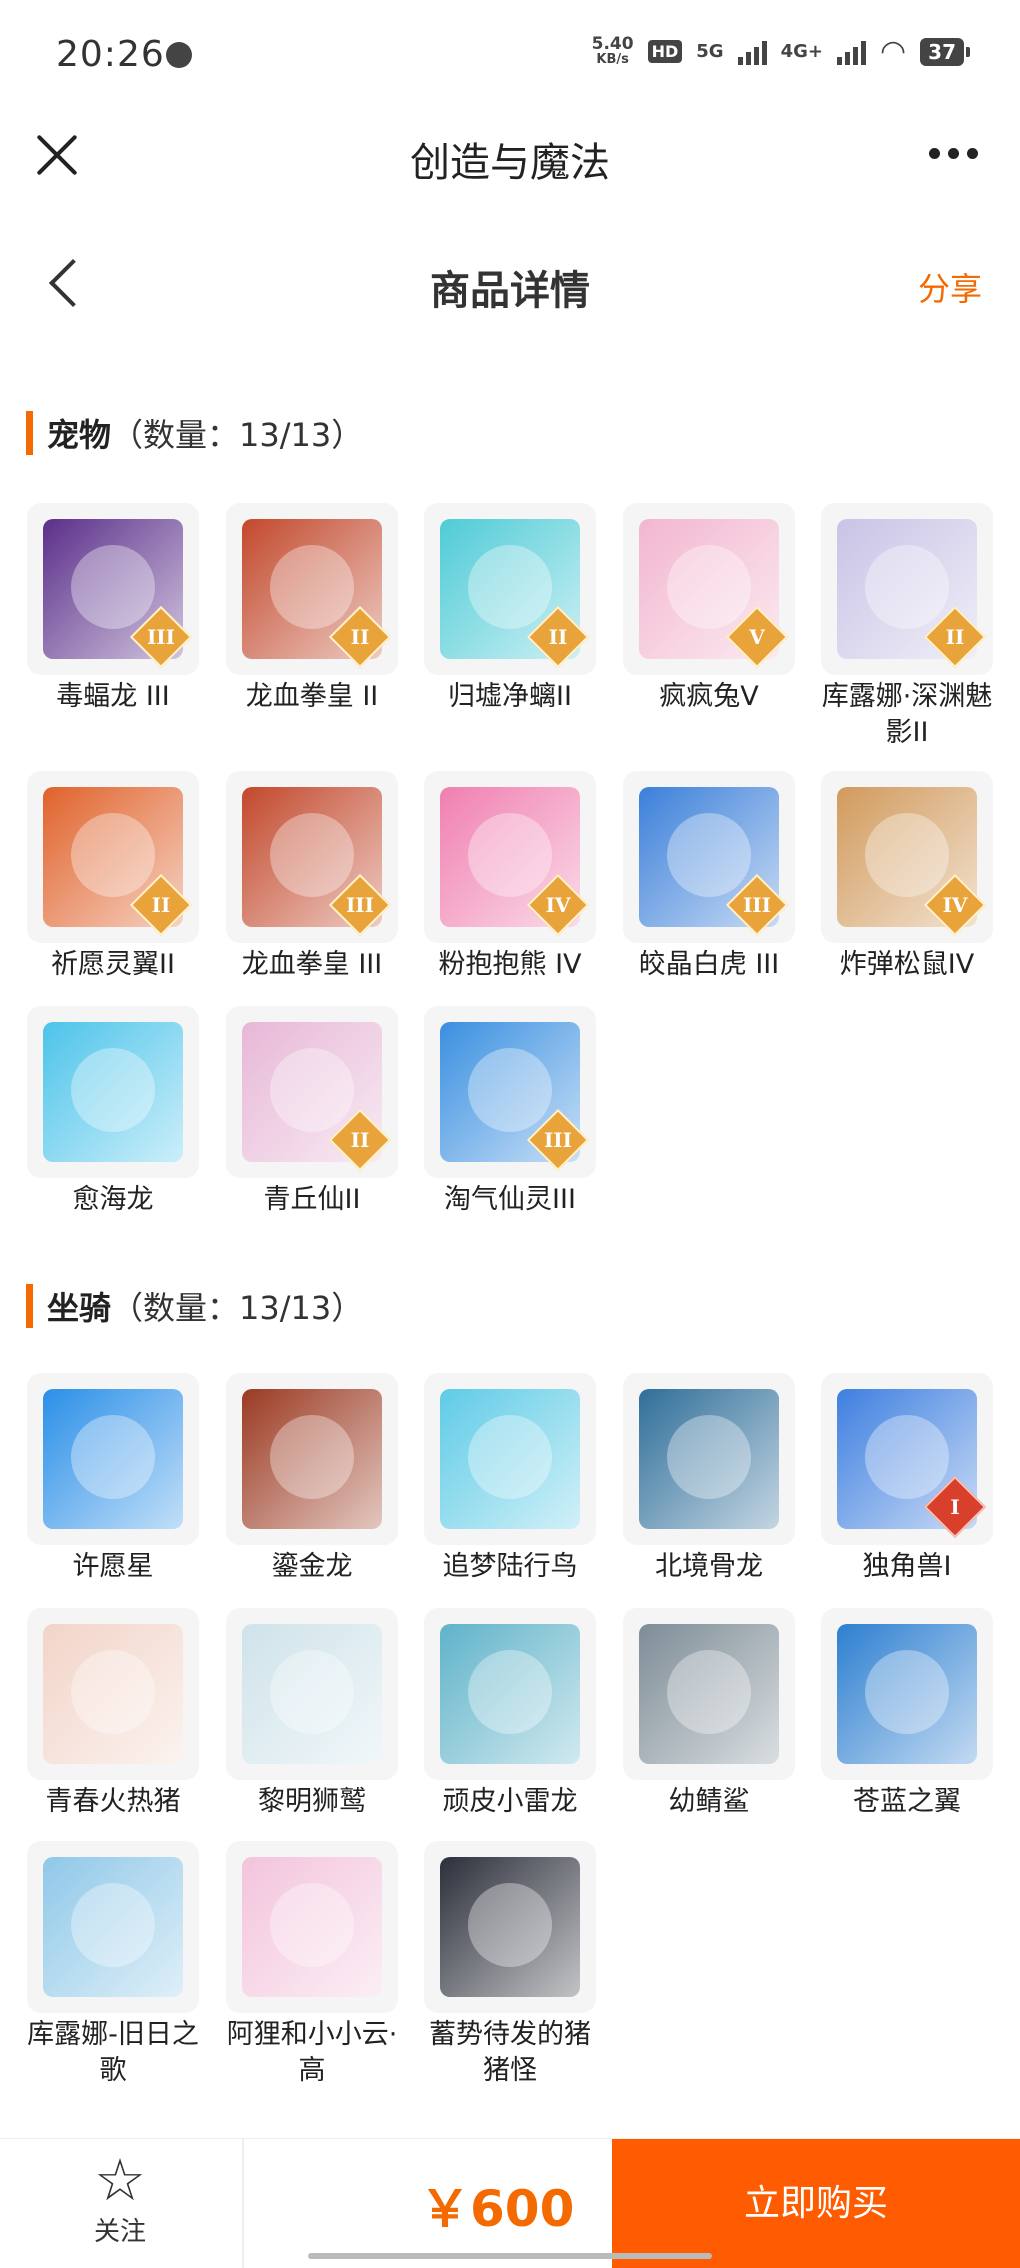 Image resolution: width=1020 pixels, height=2268 pixels. I want to click on mounts-item: I 独角兽I, so click(907, 1479).